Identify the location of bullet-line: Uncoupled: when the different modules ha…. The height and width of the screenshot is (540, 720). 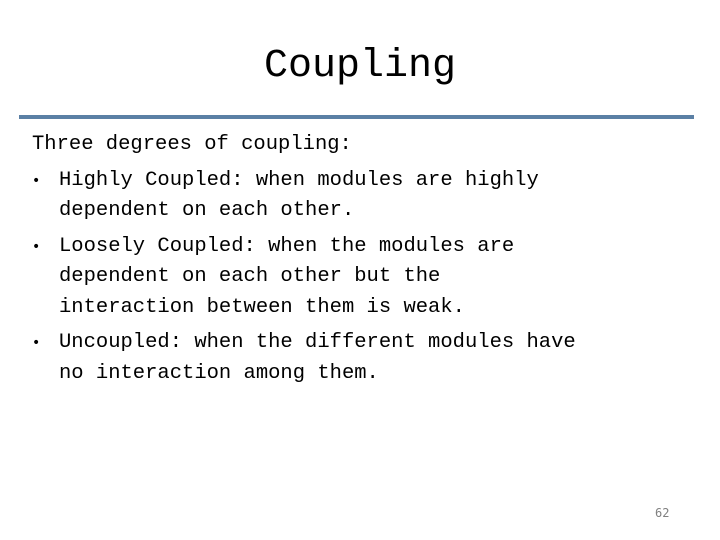
(317, 342).